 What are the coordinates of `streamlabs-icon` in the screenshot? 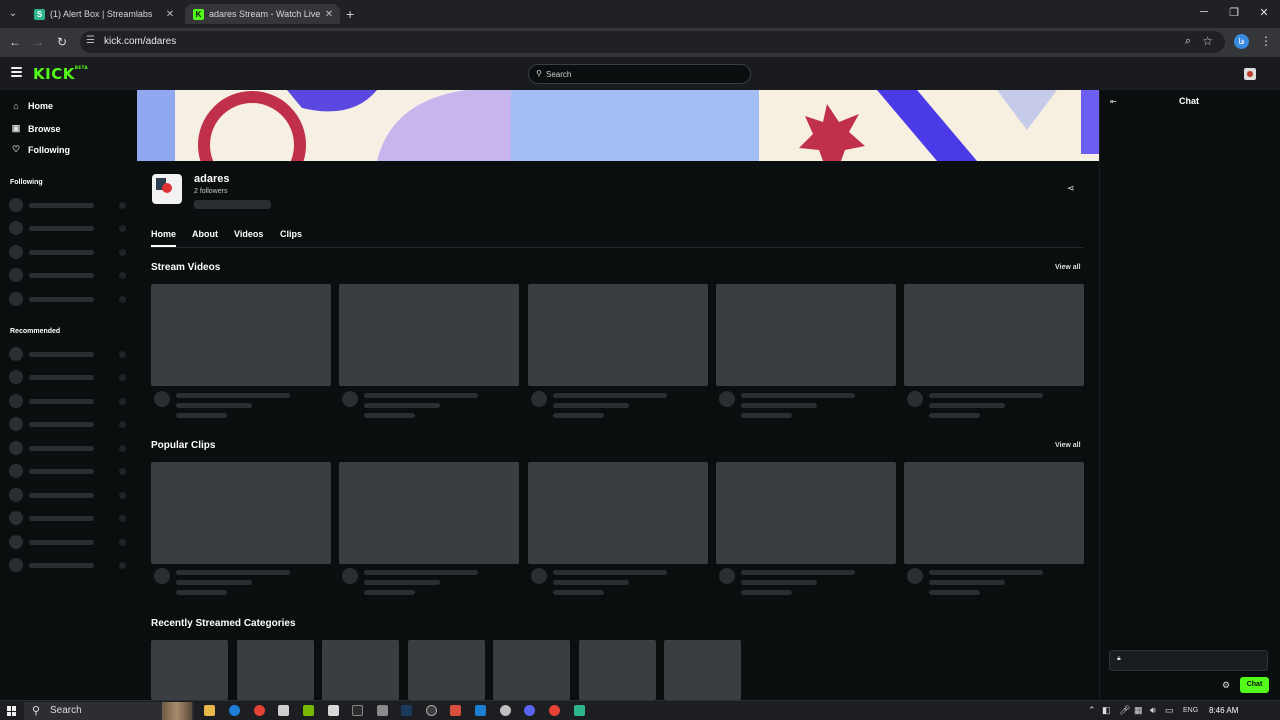 It's located at (579, 710).